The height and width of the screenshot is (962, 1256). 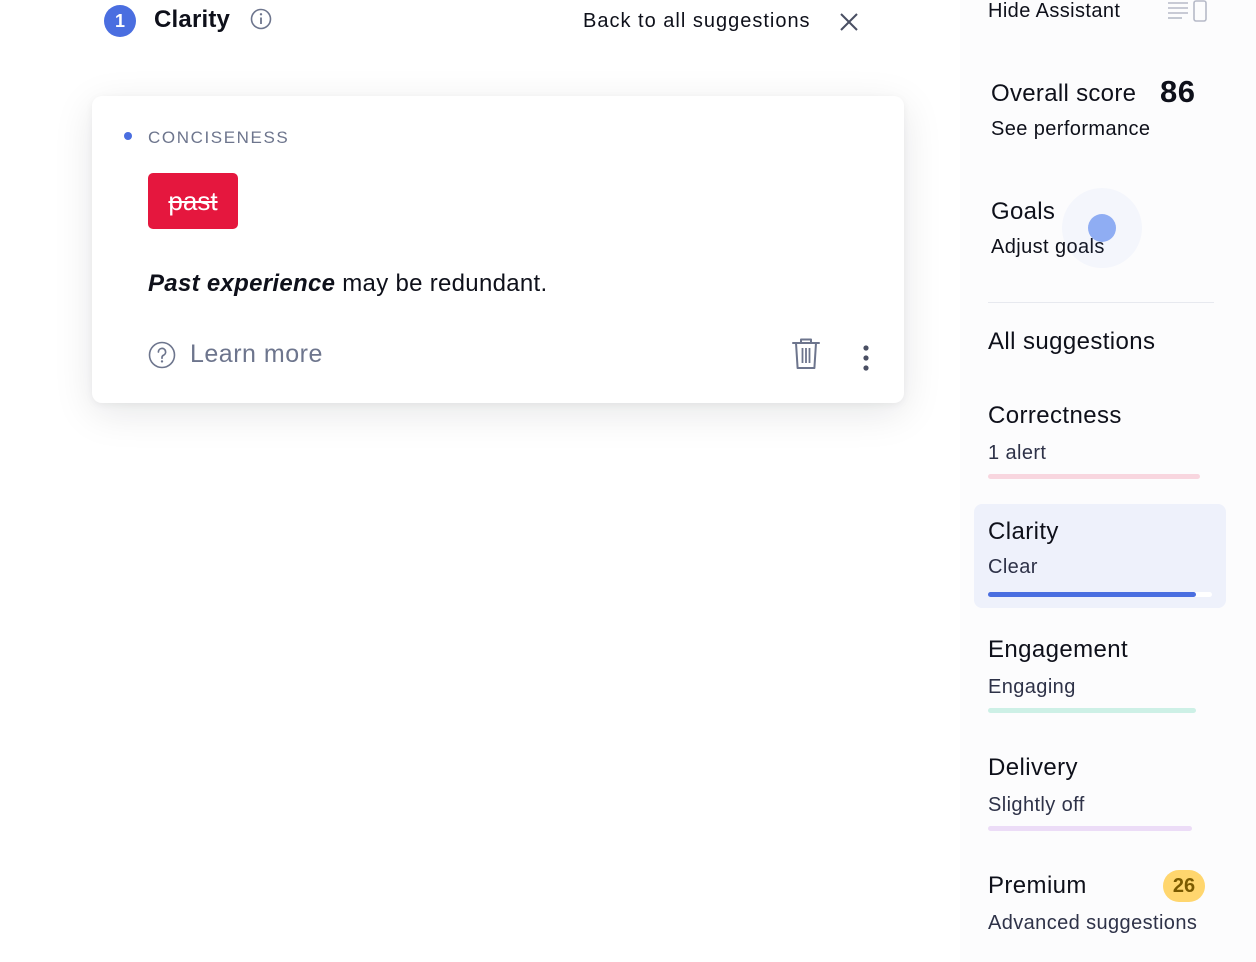 What do you see at coordinates (806, 354) in the screenshot?
I see `trash-icon` at bounding box center [806, 354].